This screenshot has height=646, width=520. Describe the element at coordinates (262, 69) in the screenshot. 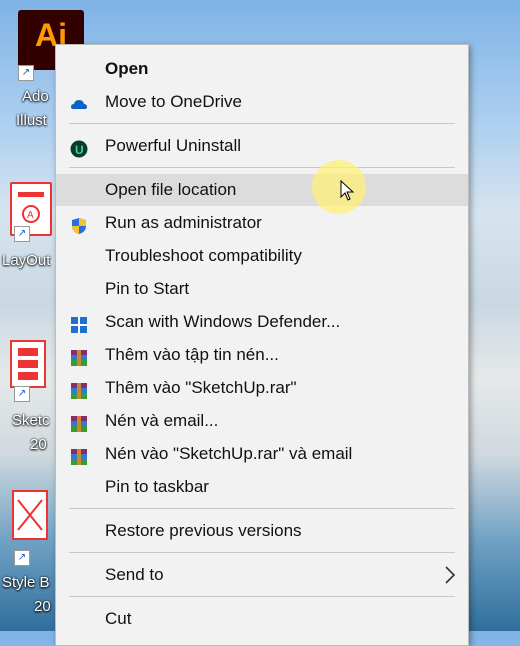

I see `menu-item-open: Open` at that location.